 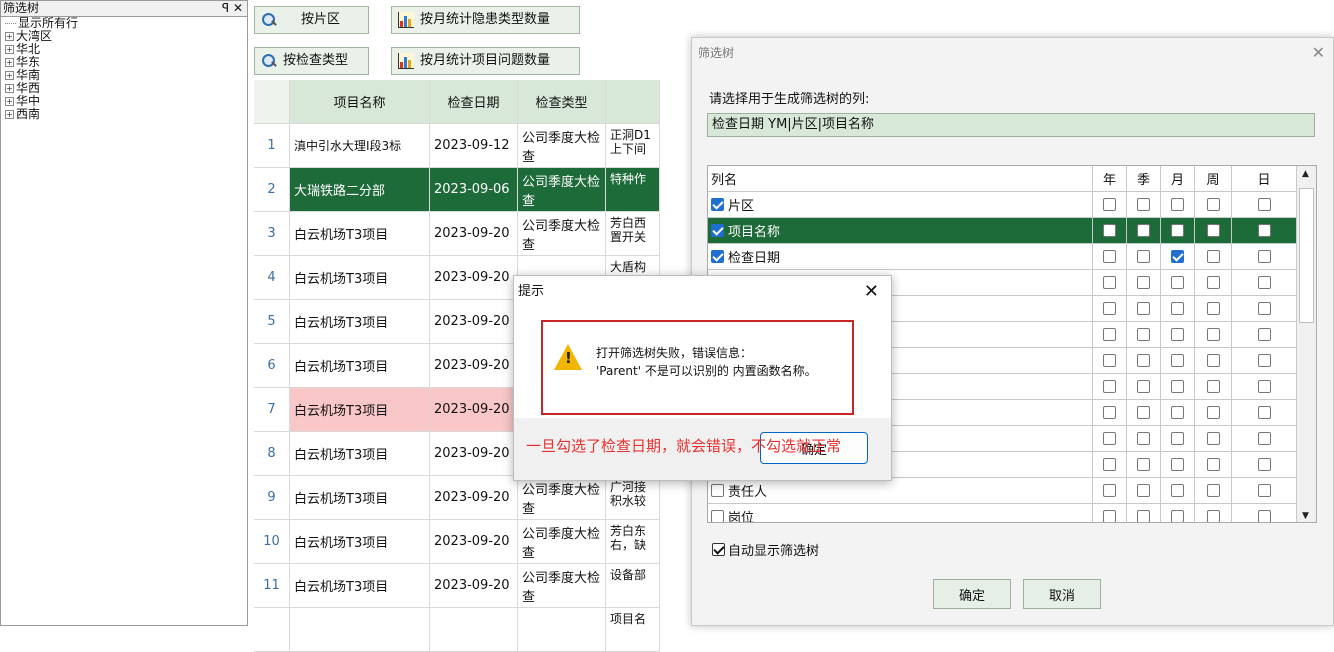 What do you see at coordinates (474, 630) in the screenshot?
I see `cell-date` at bounding box center [474, 630].